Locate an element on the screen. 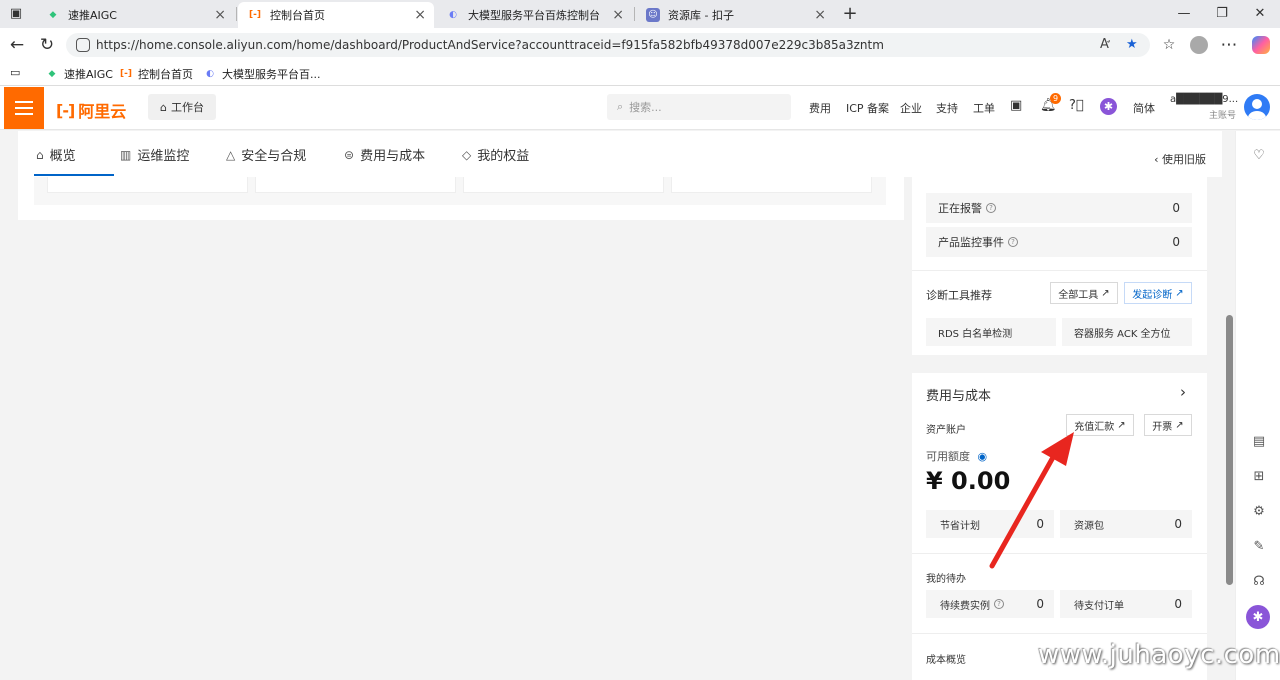 The height and width of the screenshot is (680, 1280). tab-security: △ 安全与合规 is located at coordinates (266, 155).